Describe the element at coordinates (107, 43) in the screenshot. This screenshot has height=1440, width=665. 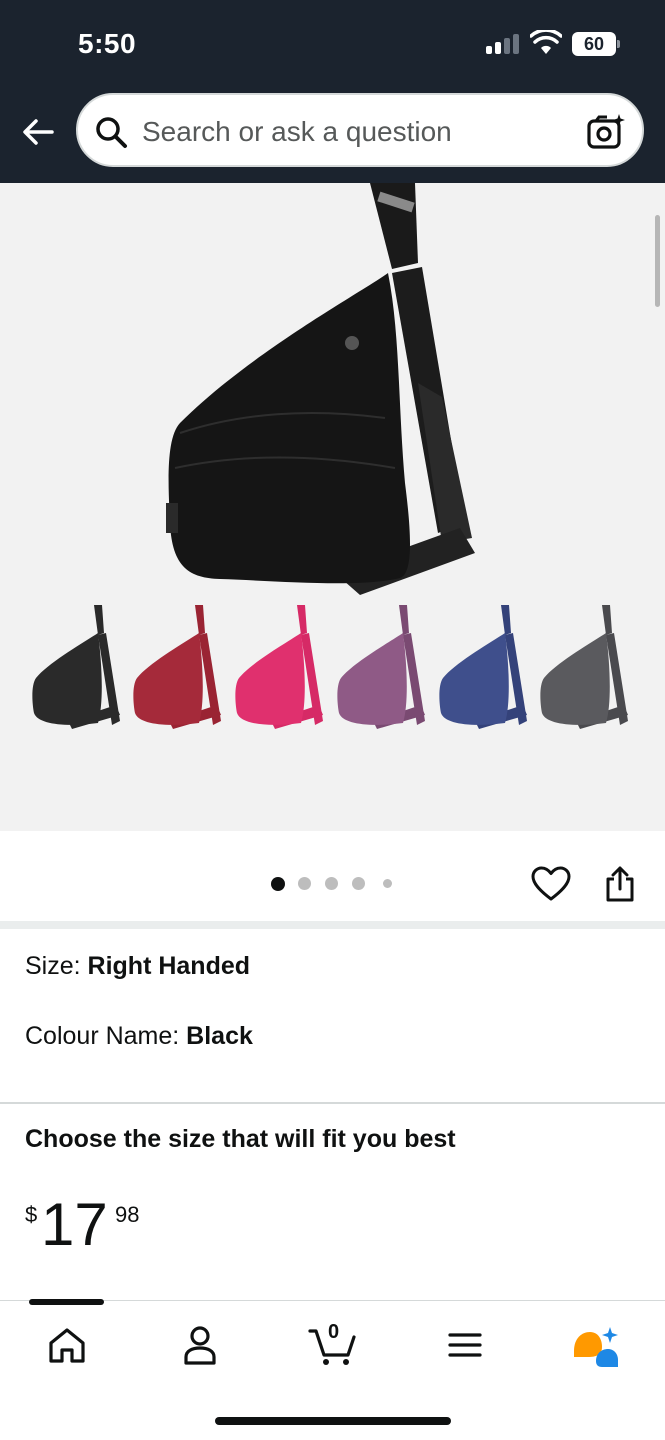
I see `status-time: 5:50` at that location.